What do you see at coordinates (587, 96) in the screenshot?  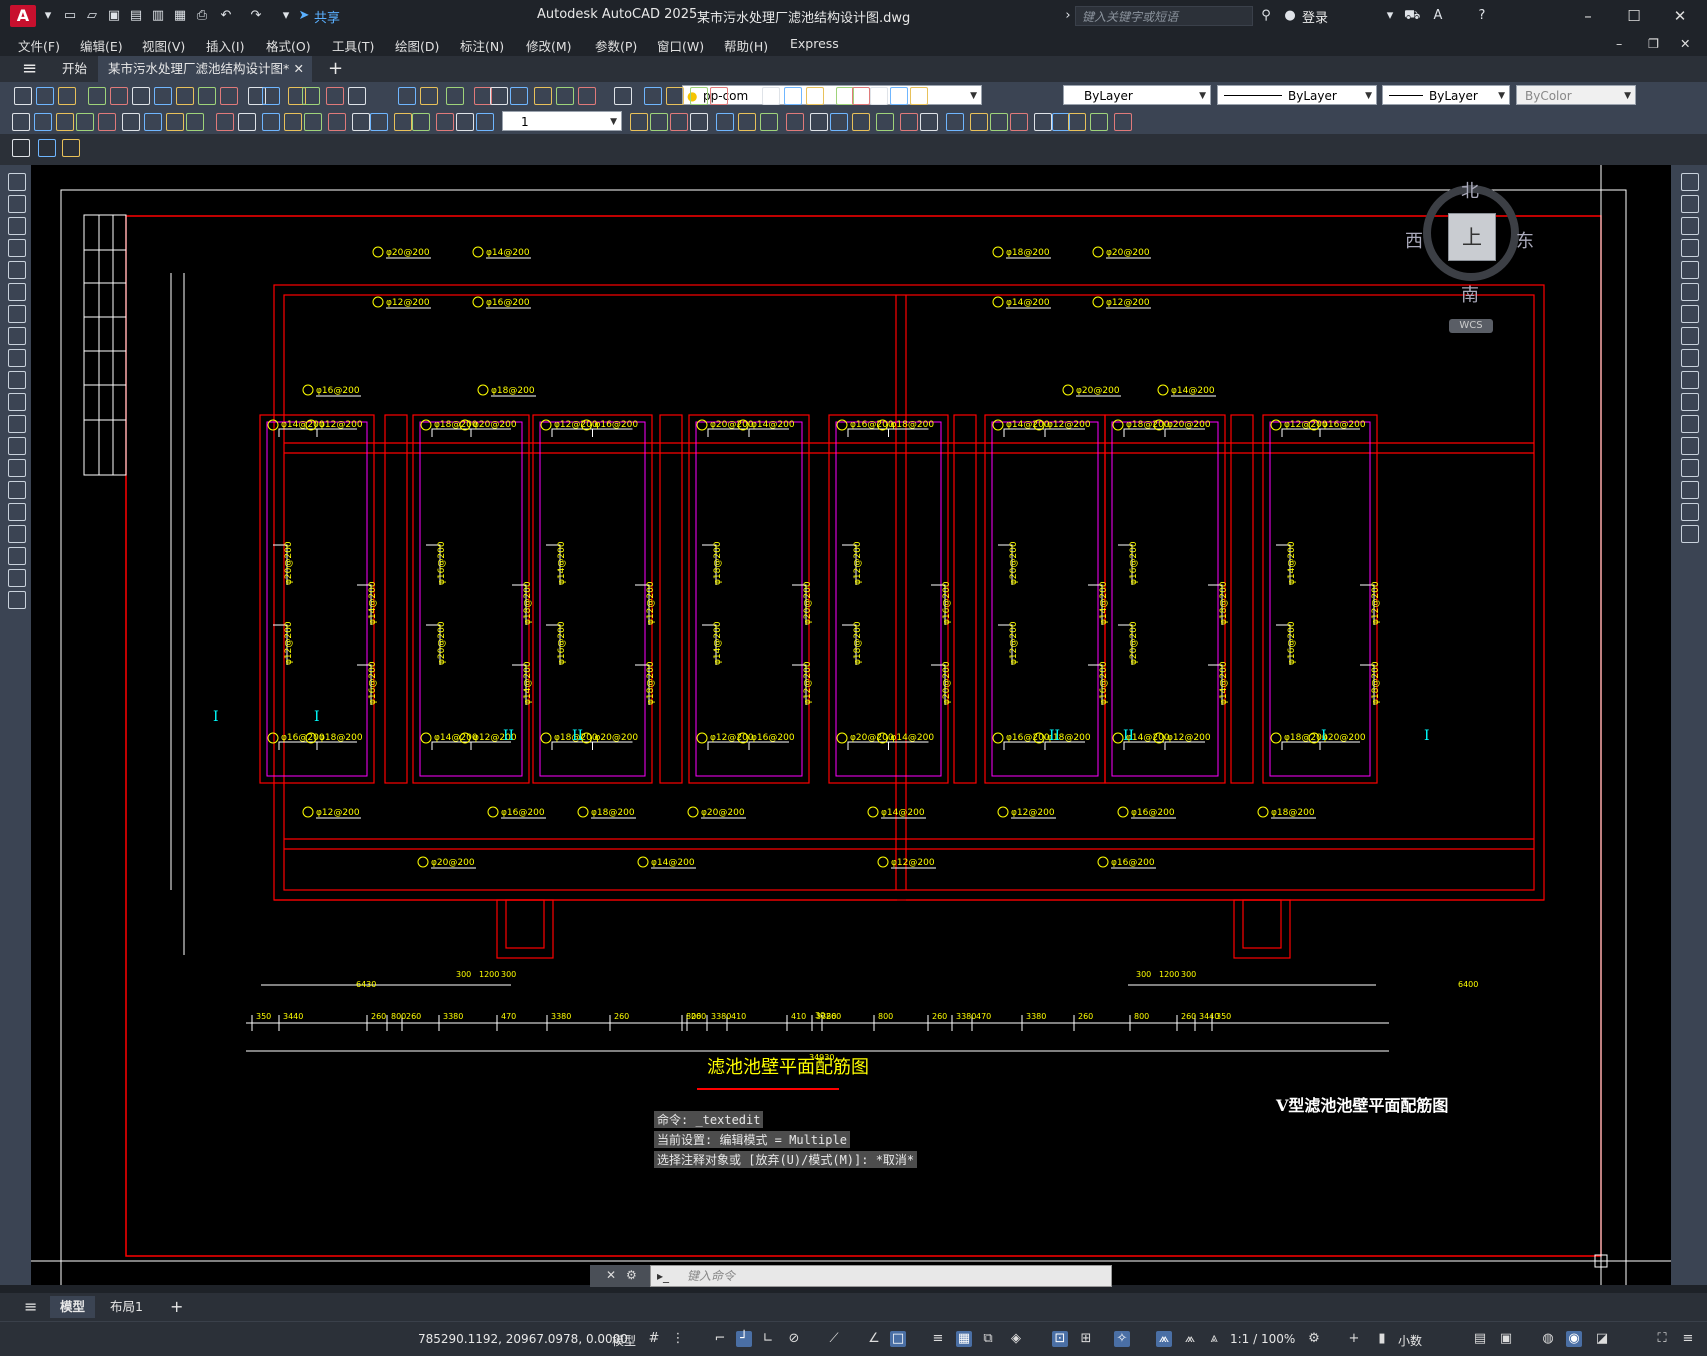 I see `undo-icon` at bounding box center [587, 96].